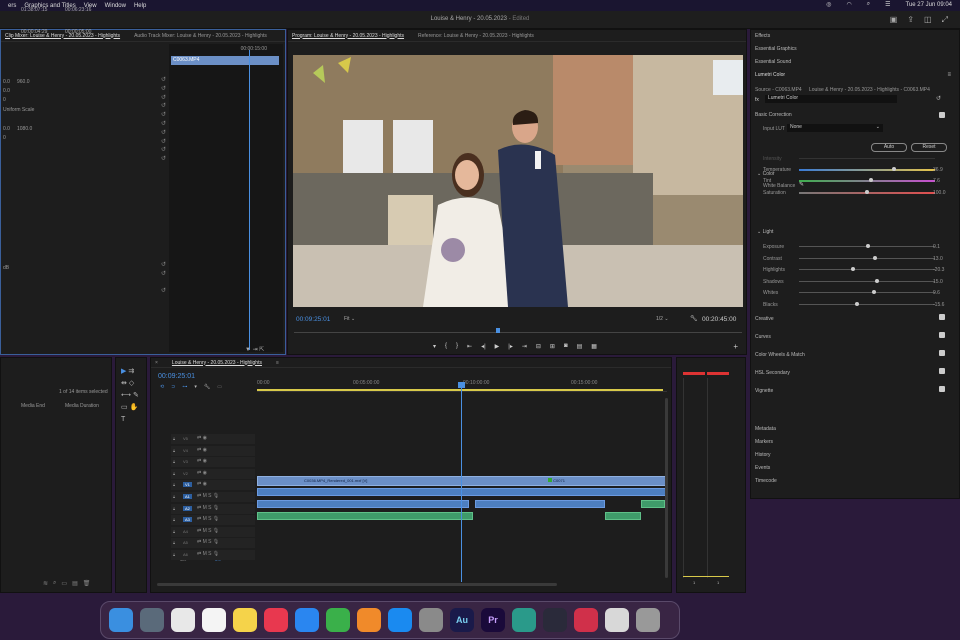  Describe the element at coordinates (540, 504) in the screenshot. I see `clip-a2-mid` at that location.